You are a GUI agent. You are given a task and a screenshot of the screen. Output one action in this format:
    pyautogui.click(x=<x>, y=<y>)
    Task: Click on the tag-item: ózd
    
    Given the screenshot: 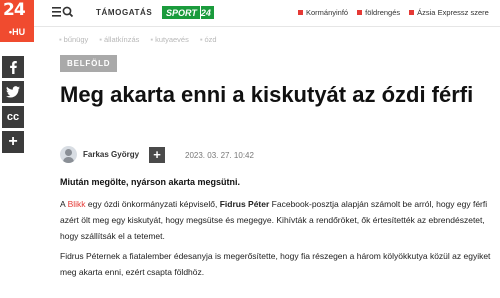 What is the action you would take?
    pyautogui.click(x=208, y=39)
    